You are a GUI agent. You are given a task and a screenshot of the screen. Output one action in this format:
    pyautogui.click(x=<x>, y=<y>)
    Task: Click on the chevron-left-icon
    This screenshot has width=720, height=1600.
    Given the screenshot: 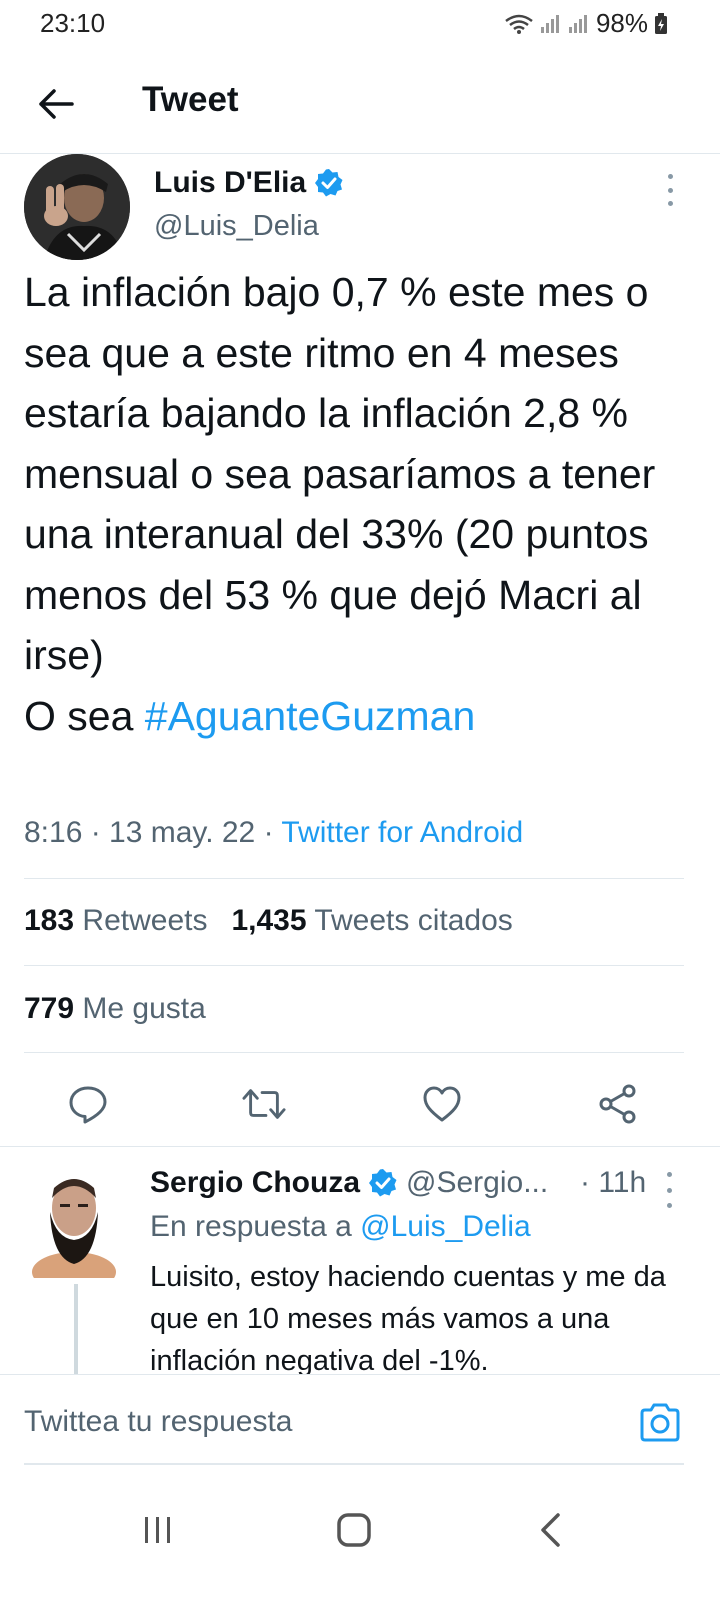 What is the action you would take?
    pyautogui.click(x=550, y=1530)
    